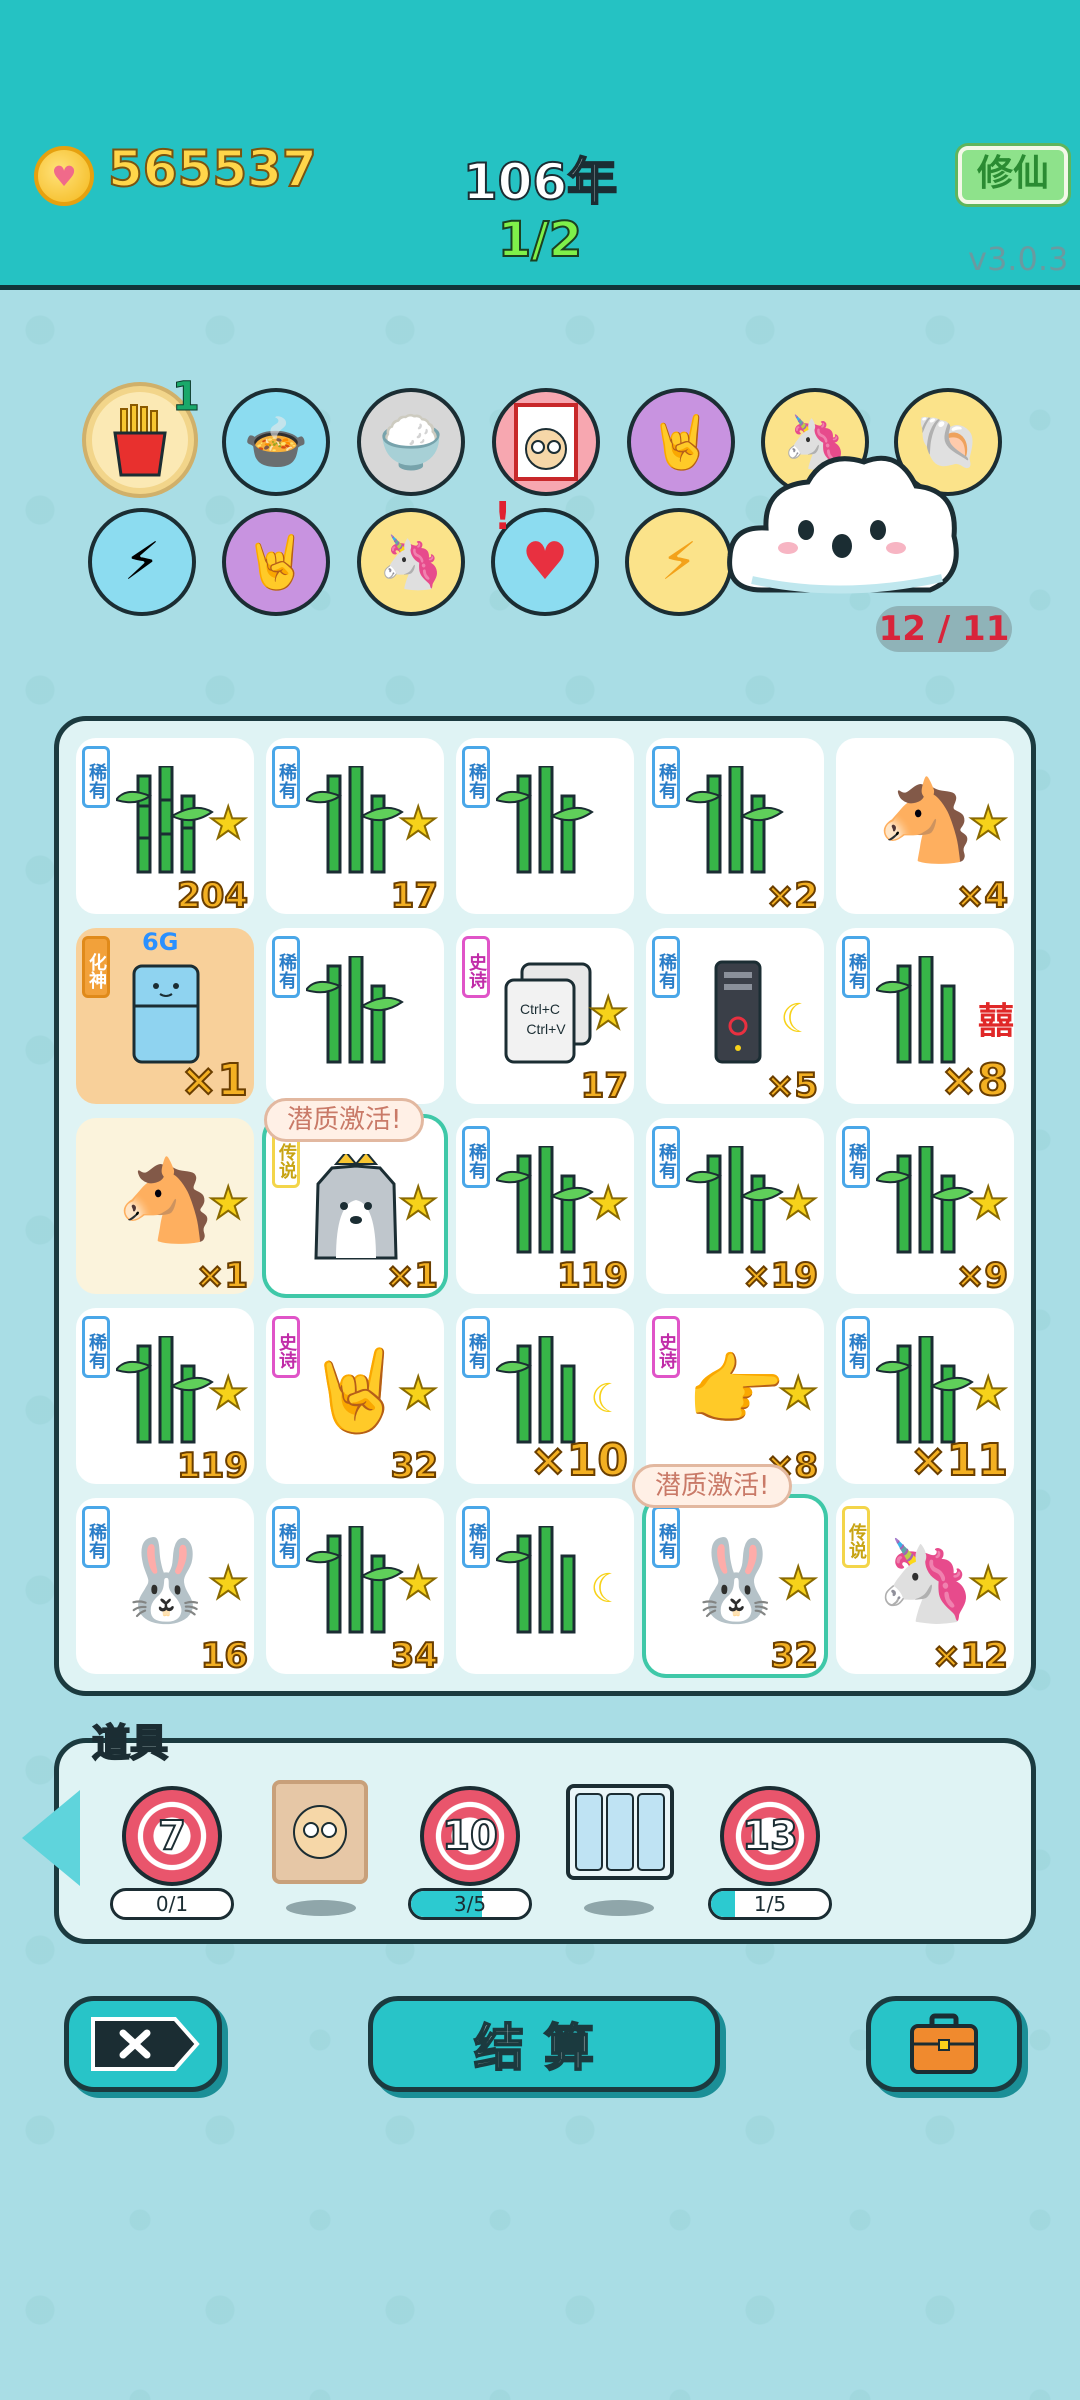 This screenshot has width=1080, height=2400. What do you see at coordinates (925, 1017) in the screenshot?
I see `board-cell: 稀有 囍 ×8` at bounding box center [925, 1017].